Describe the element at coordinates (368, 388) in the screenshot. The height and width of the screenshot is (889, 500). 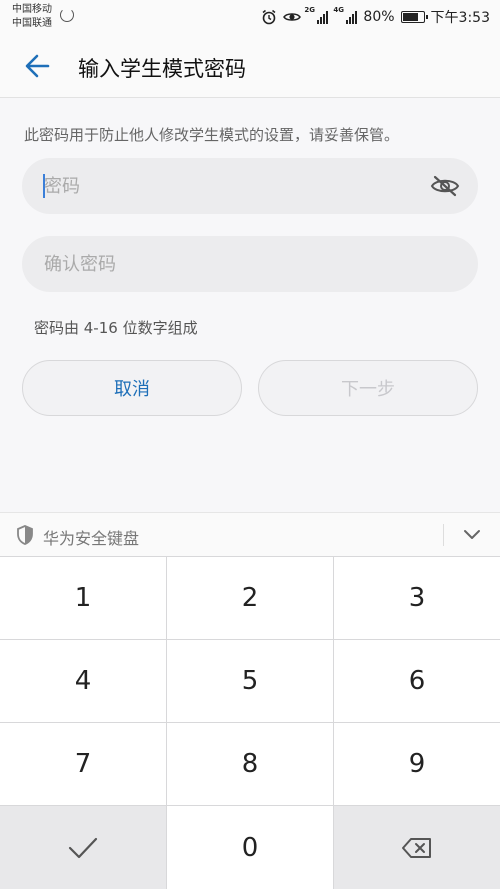
I see `next-button: 下一步` at that location.